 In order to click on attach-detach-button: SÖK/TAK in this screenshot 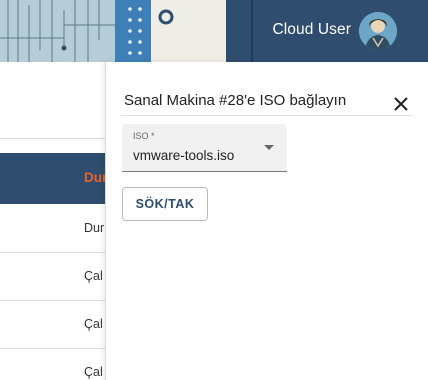, I will do `click(165, 204)`.